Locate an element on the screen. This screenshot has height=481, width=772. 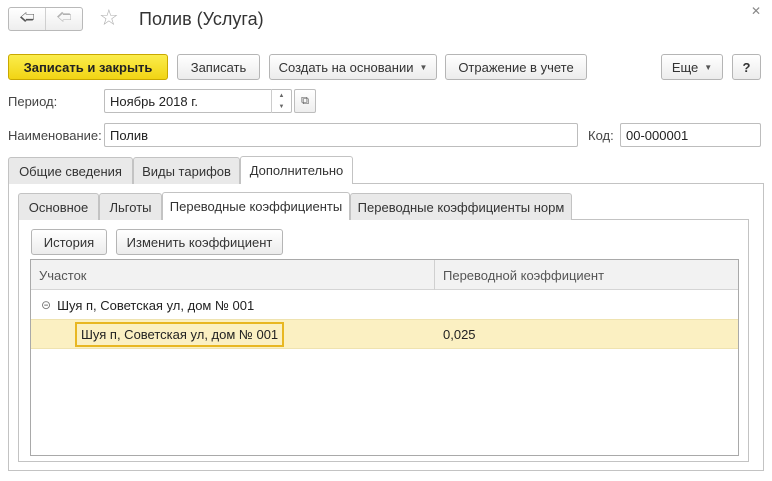
name-input: Полив is located at coordinates (341, 135).